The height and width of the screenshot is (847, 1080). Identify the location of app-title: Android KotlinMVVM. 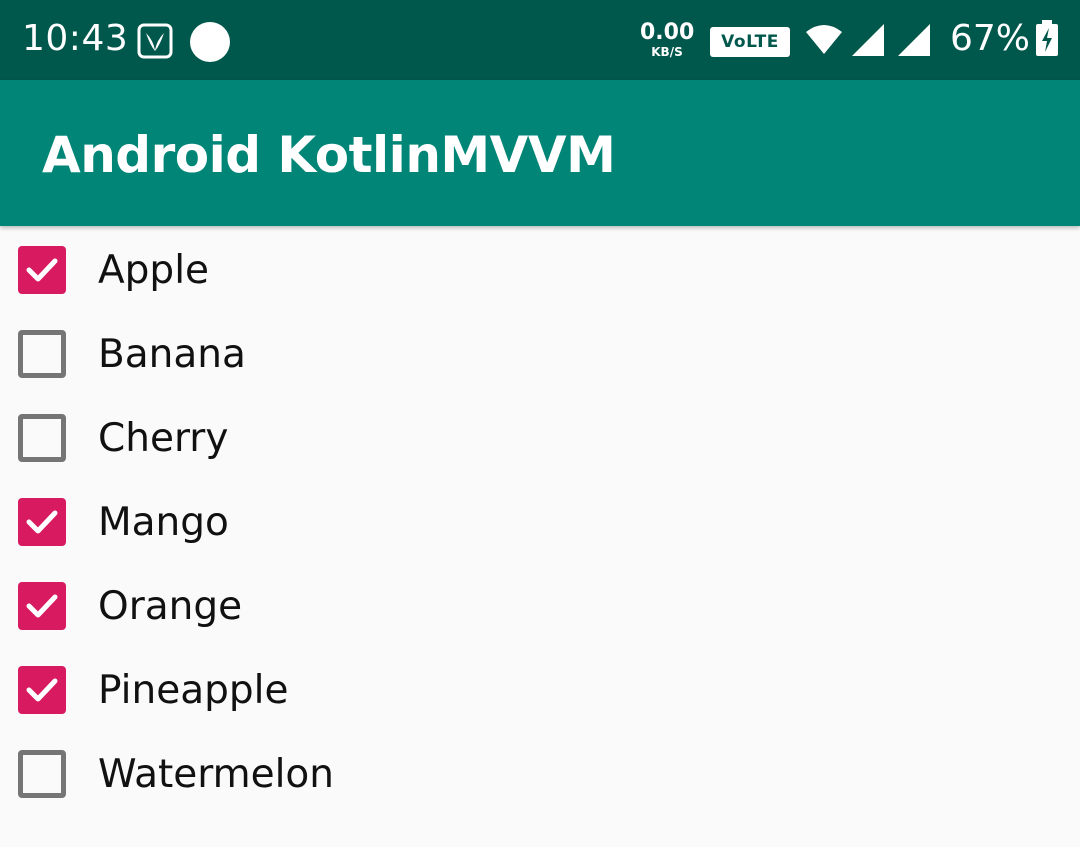
(329, 155).